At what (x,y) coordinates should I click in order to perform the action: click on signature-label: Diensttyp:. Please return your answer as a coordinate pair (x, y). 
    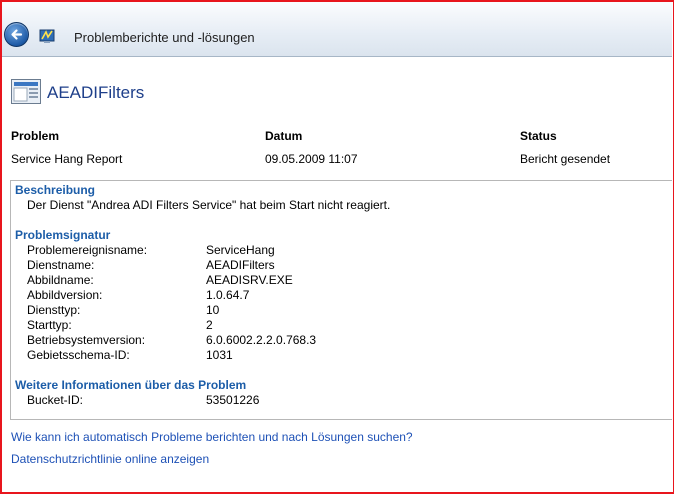
    Looking at the image, I should click on (54, 310).